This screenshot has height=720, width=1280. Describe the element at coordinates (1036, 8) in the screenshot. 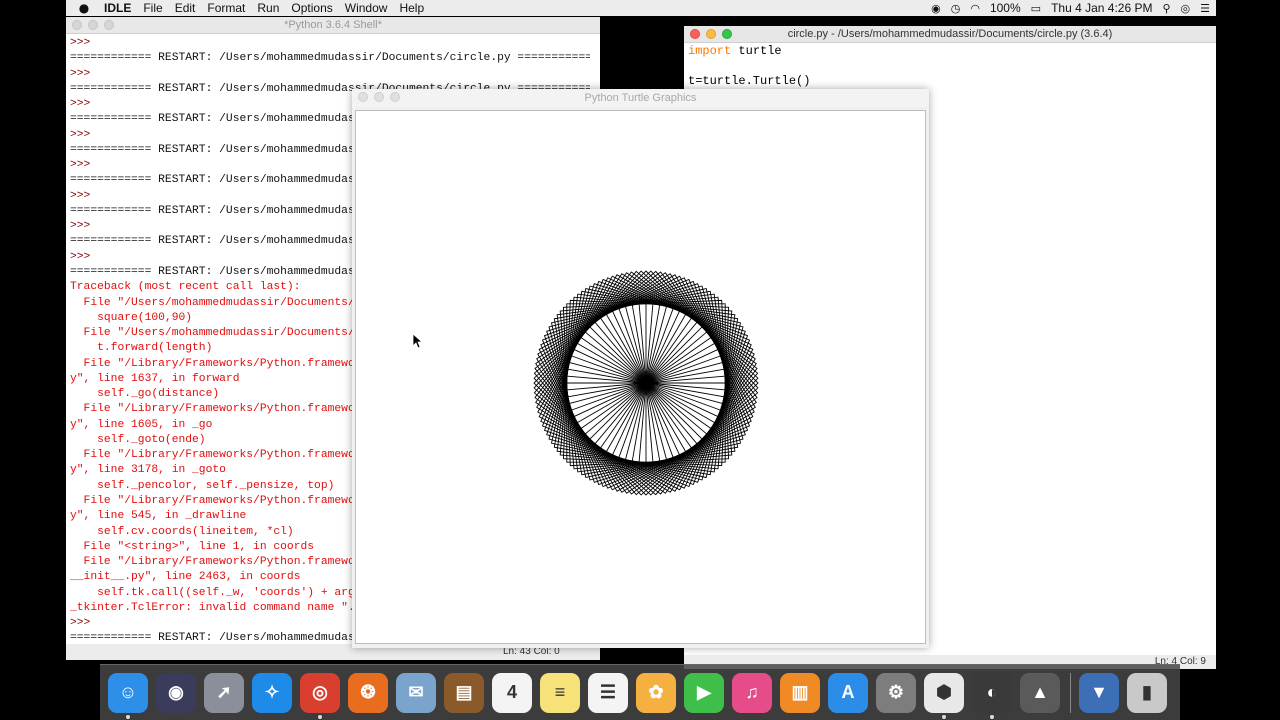

I see `battery-icon: ▭` at that location.